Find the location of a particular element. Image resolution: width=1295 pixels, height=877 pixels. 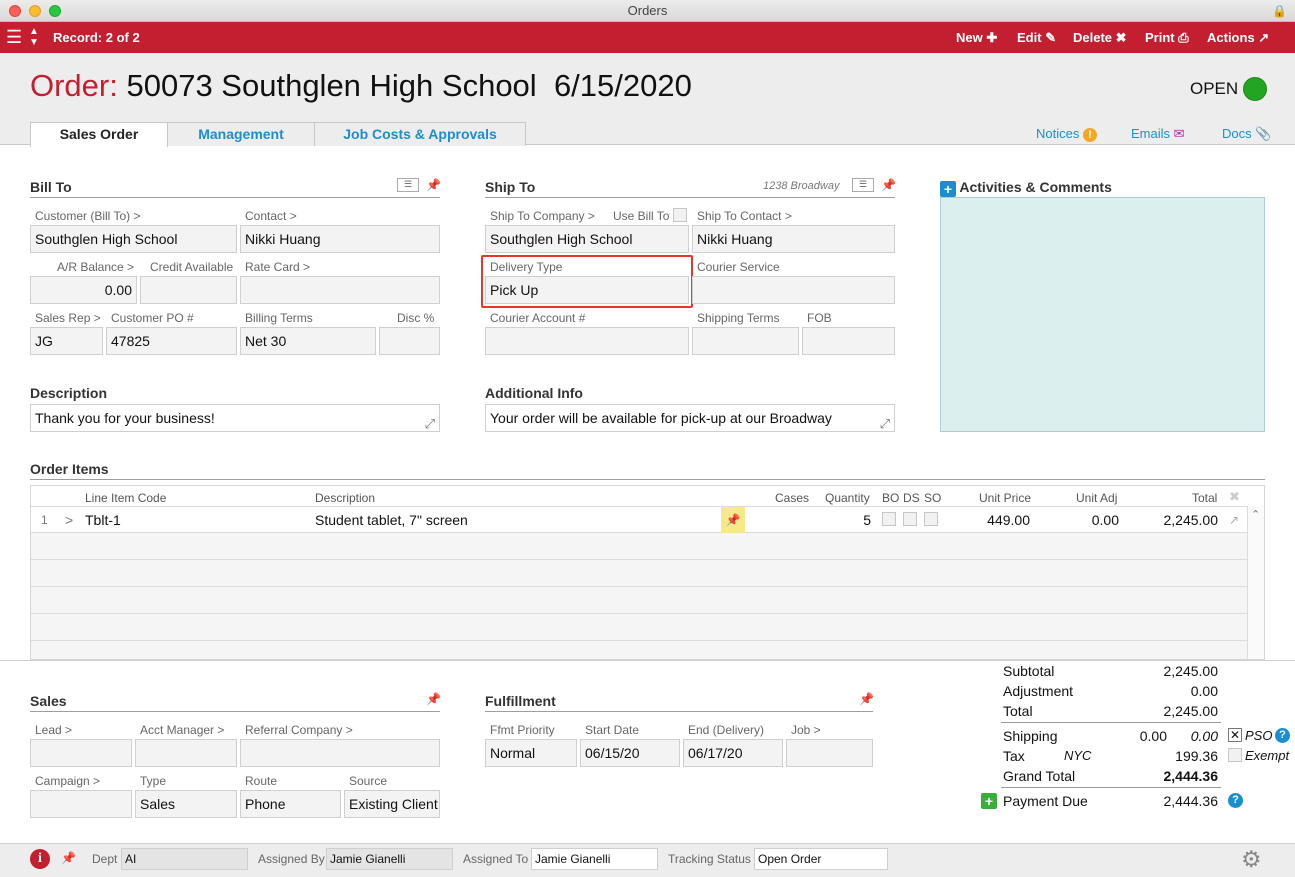

referral-company-field is located at coordinates (340, 753).